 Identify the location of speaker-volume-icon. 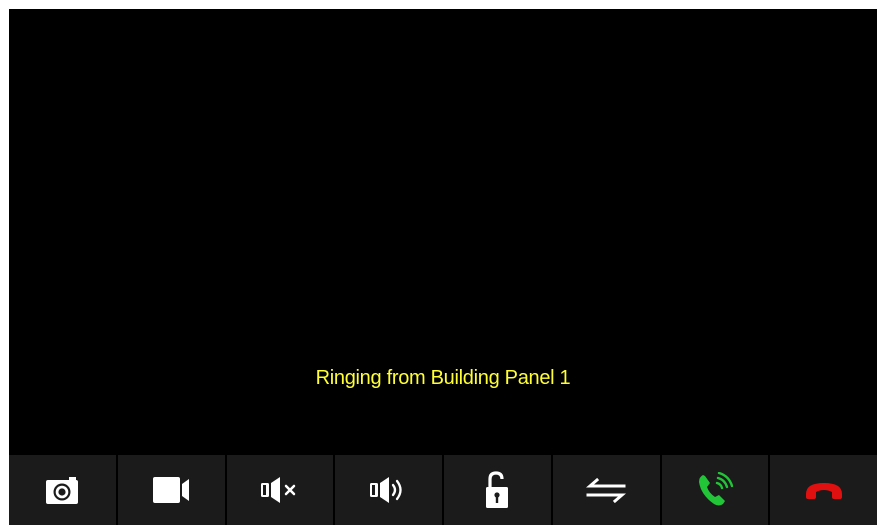
(385, 490).